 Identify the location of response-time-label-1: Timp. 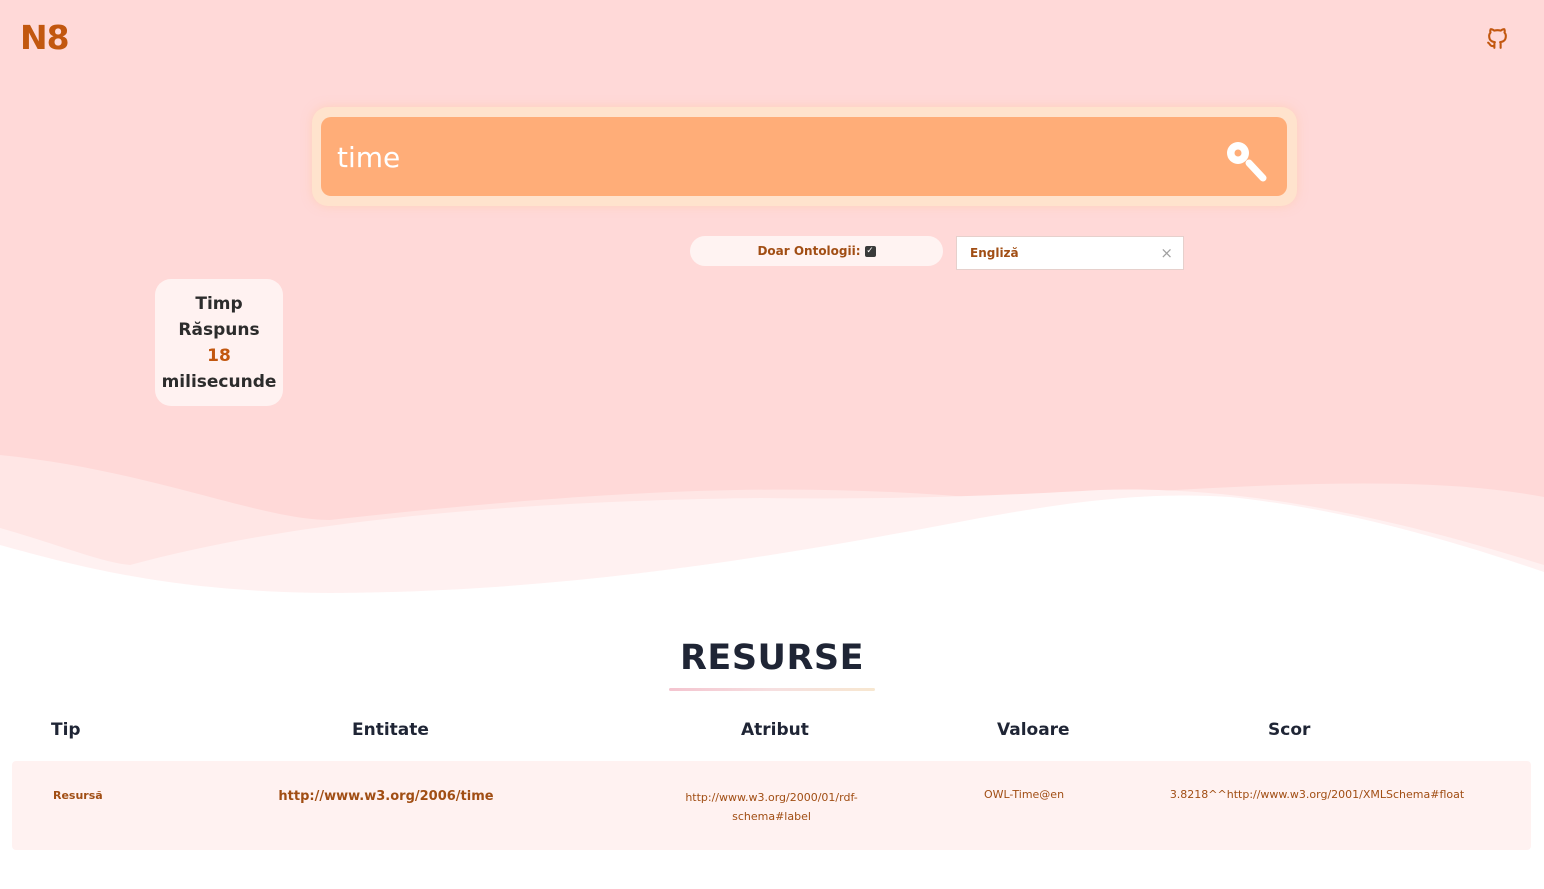
(219, 303).